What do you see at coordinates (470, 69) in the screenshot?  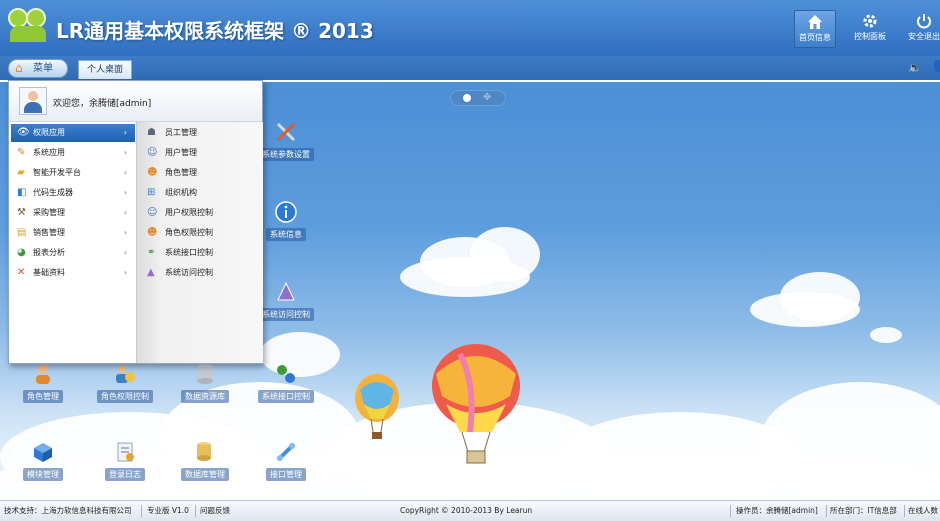 I see `tab-bar: ⌂ 菜单 个人桌面` at bounding box center [470, 69].